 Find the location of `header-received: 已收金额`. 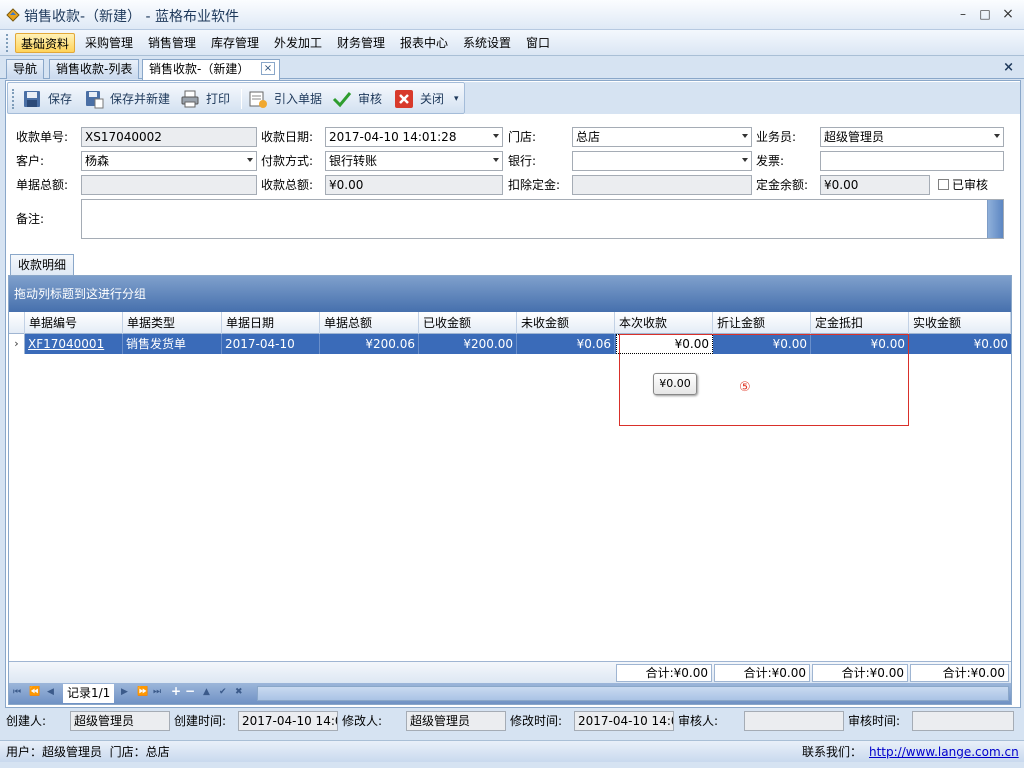

header-received: 已收金额 is located at coordinates (468, 323).